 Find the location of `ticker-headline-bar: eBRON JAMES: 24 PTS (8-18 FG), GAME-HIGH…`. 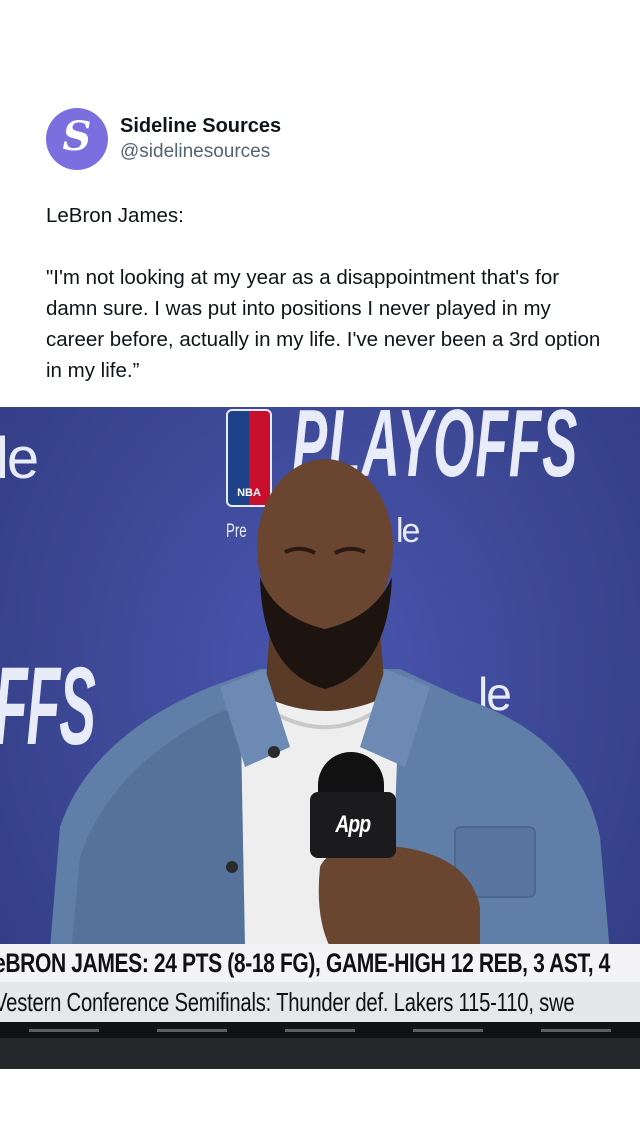

ticker-headline-bar: eBRON JAMES: 24 PTS (8-18 FG), GAME-HIGH… is located at coordinates (320, 963).